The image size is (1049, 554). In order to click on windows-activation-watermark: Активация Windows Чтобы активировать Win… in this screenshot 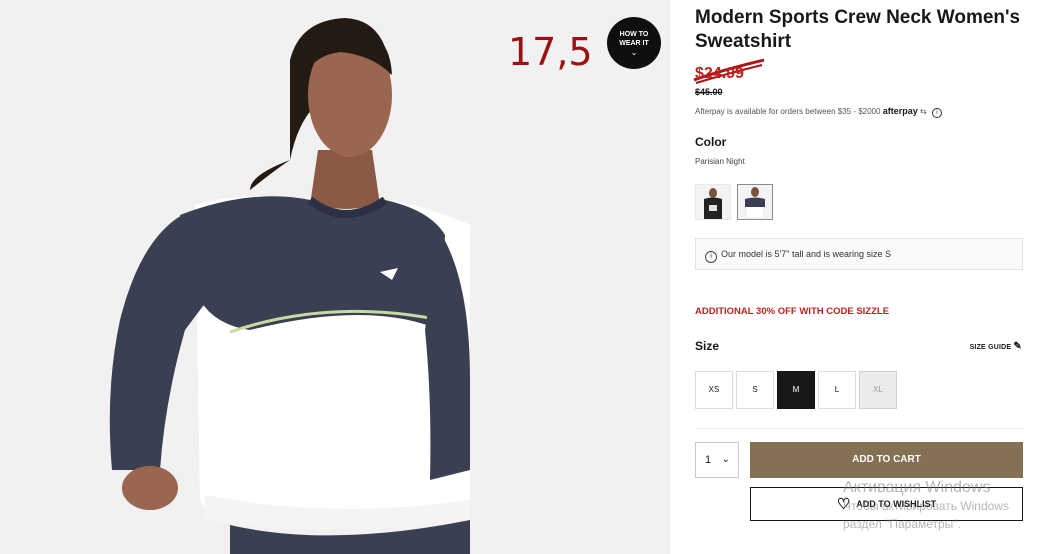, I will do `click(926, 505)`.